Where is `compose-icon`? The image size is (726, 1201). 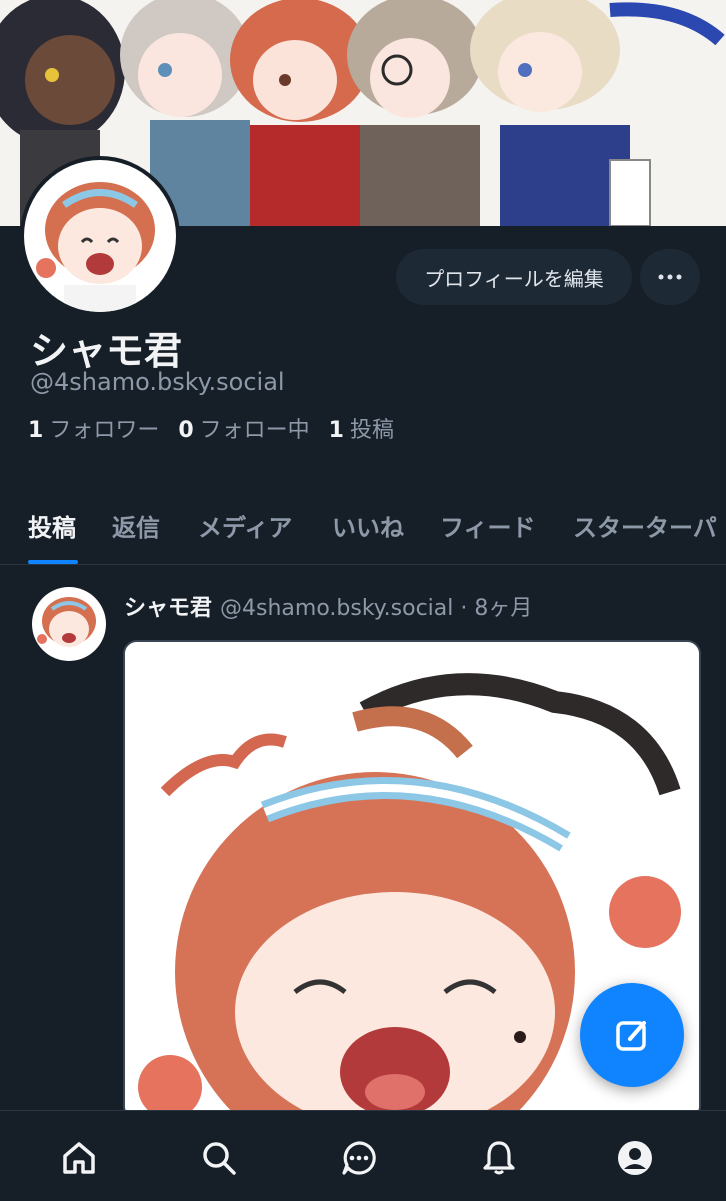 compose-icon is located at coordinates (631, 1036).